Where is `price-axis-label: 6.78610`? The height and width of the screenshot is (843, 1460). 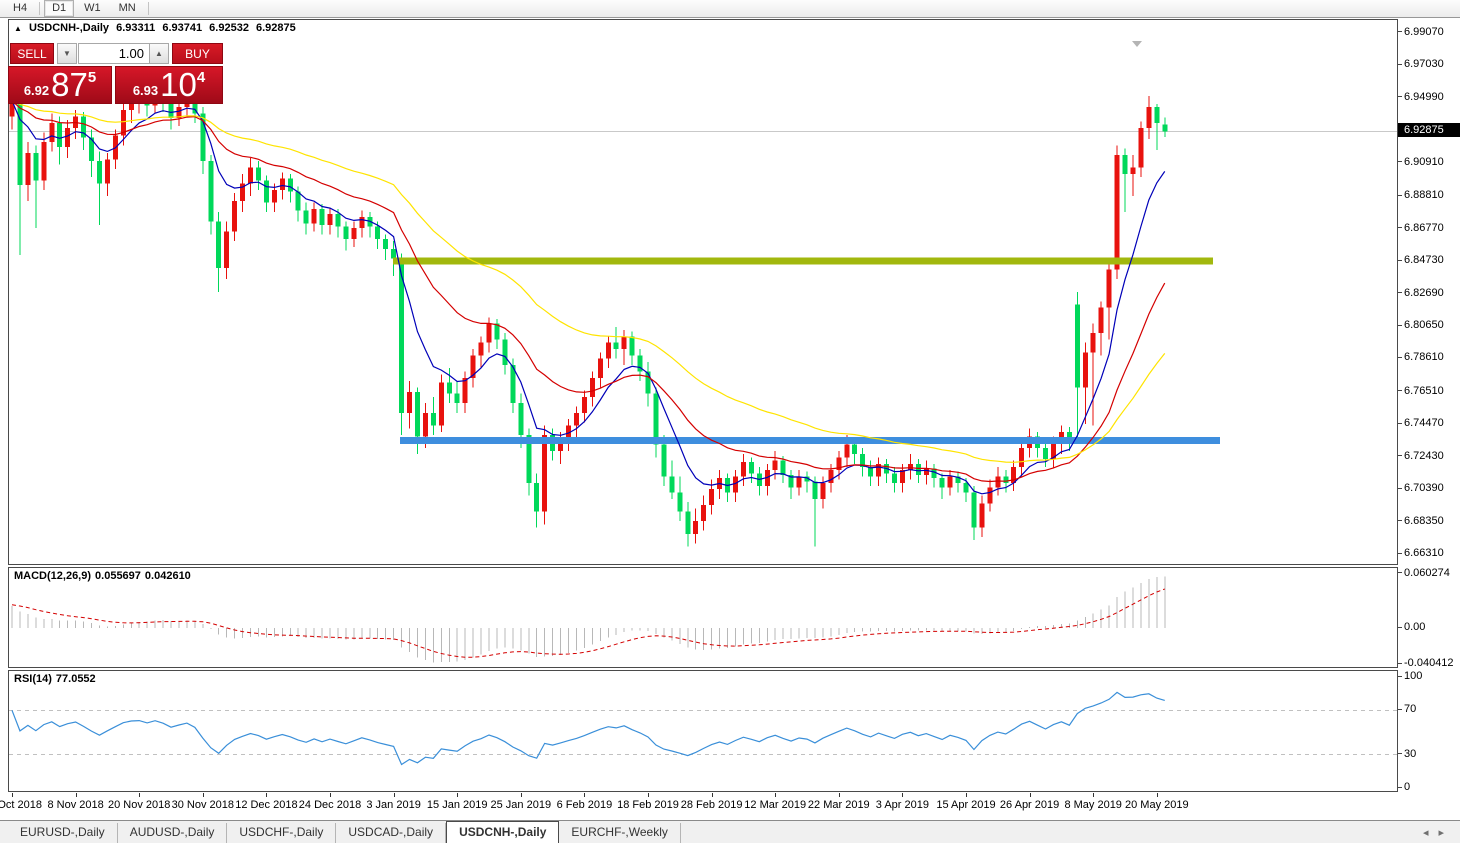 price-axis-label: 6.78610 is located at coordinates (1424, 357).